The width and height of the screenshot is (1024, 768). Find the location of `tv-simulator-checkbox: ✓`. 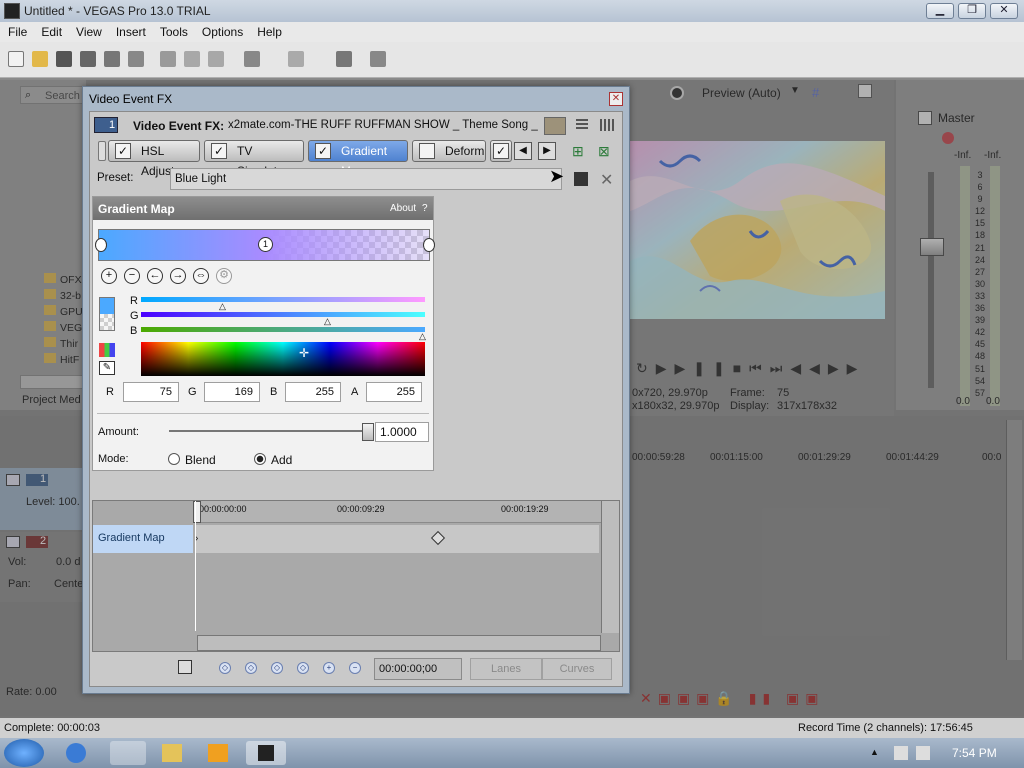

tv-simulator-checkbox: ✓ is located at coordinates (219, 151).